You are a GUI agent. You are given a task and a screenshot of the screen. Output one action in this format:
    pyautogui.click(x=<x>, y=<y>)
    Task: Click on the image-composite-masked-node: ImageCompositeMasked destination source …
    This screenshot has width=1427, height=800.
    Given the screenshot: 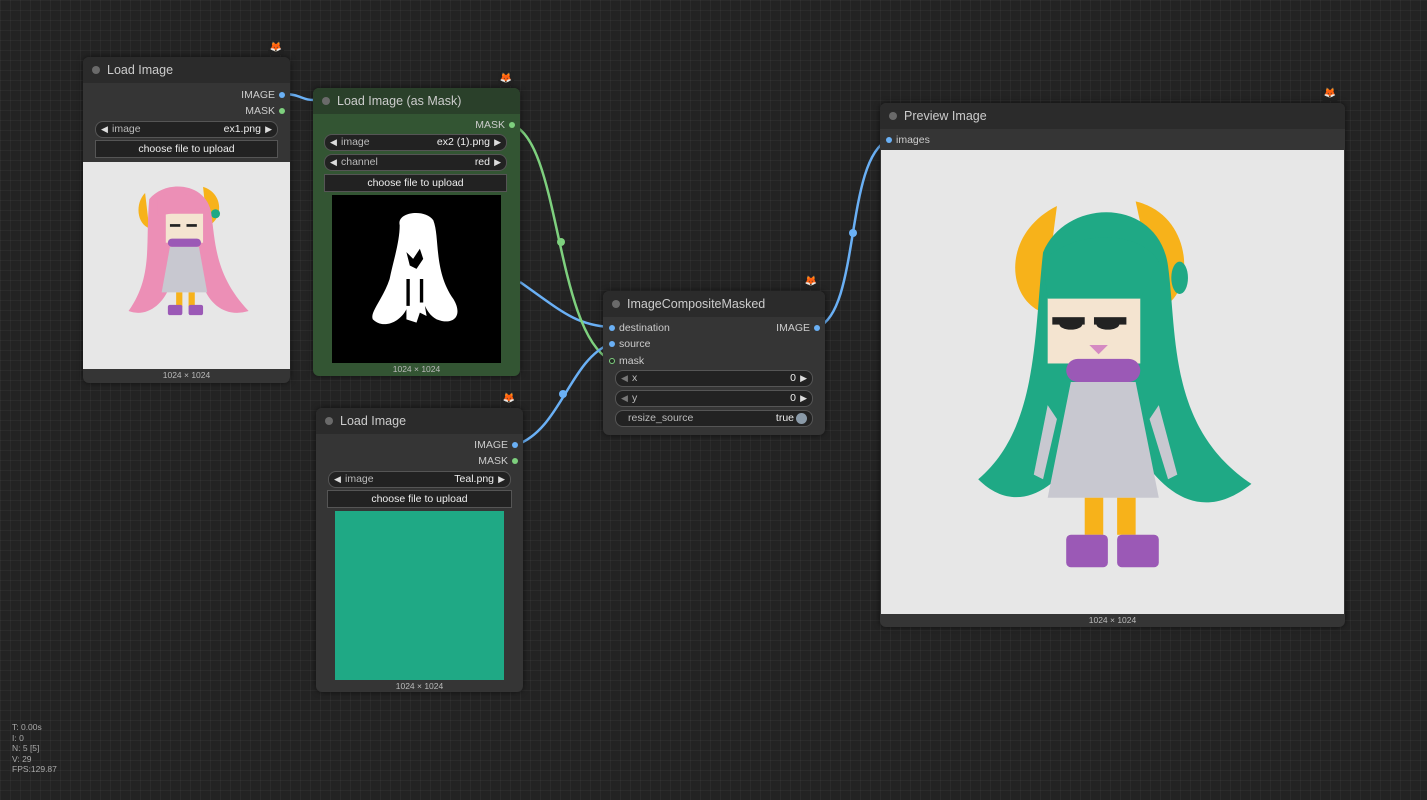 What is the action you would take?
    pyautogui.click(x=714, y=363)
    